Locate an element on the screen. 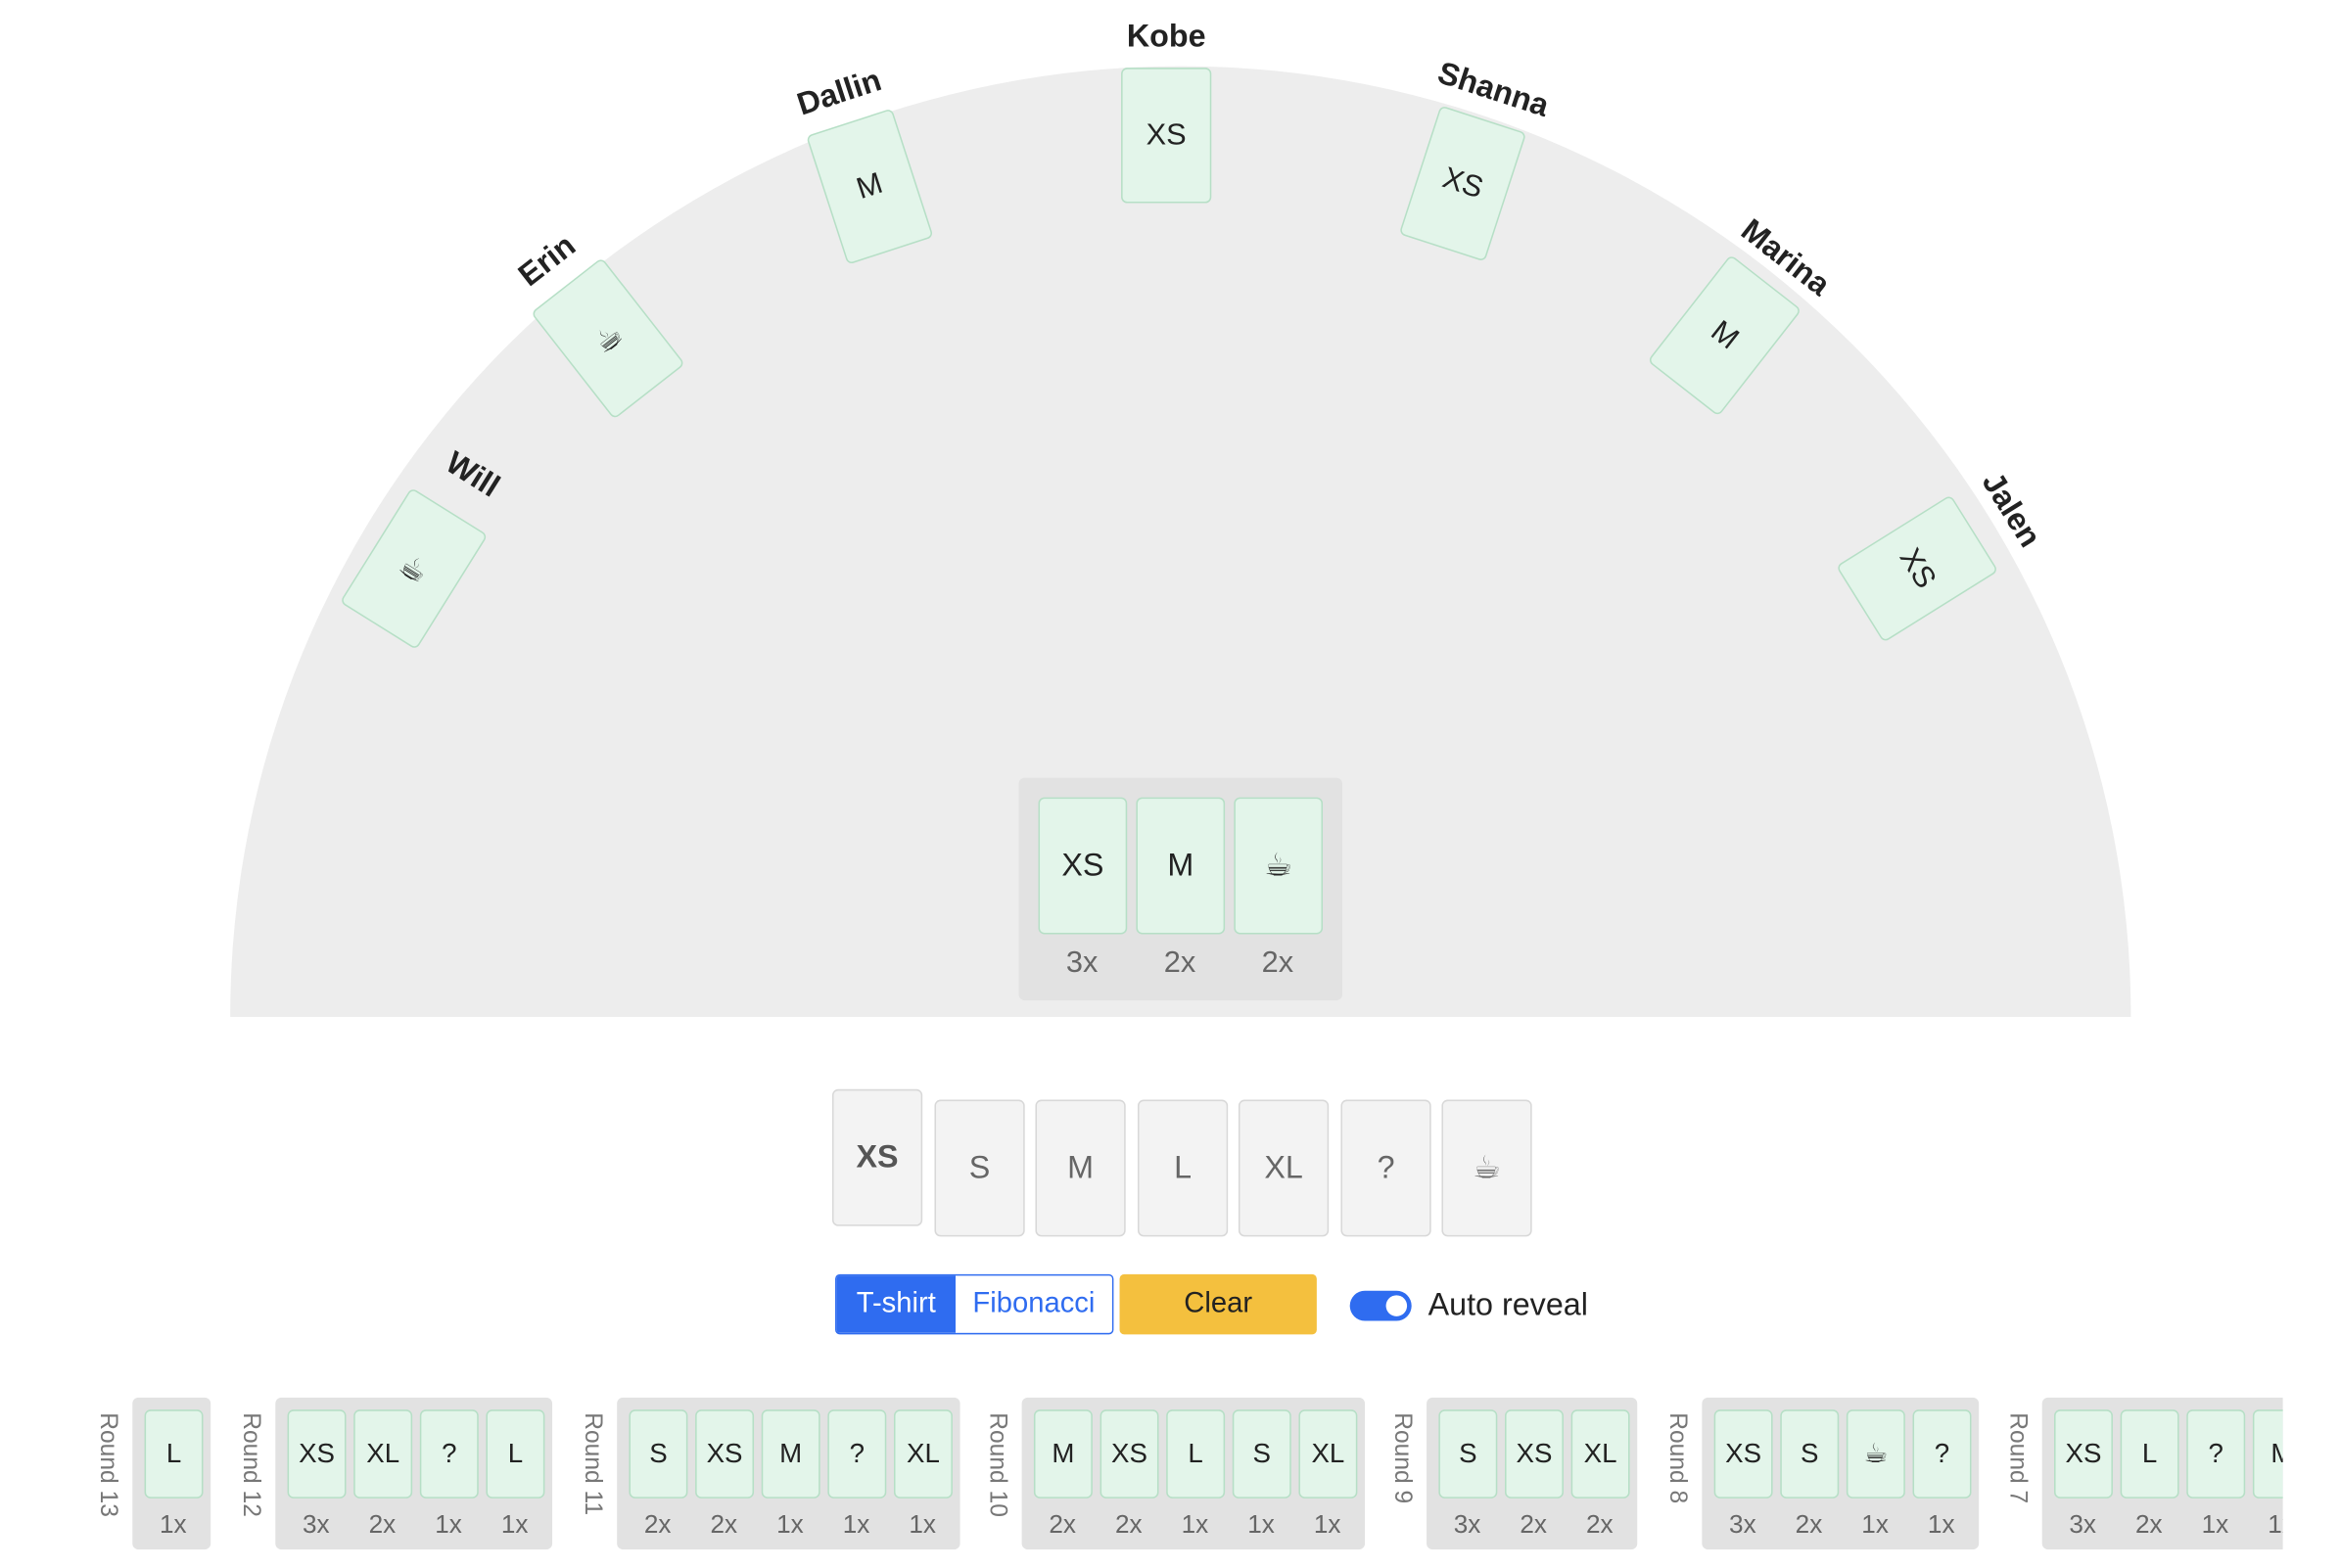  round-label: Round 10 is located at coordinates (997, 1464).